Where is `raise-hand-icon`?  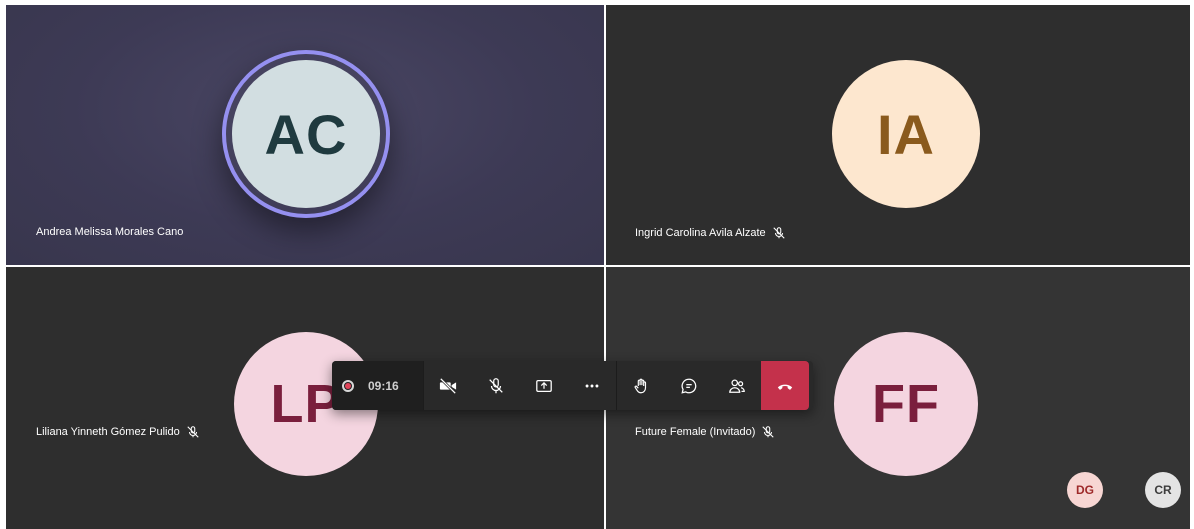
raise-hand-icon is located at coordinates (640, 385).